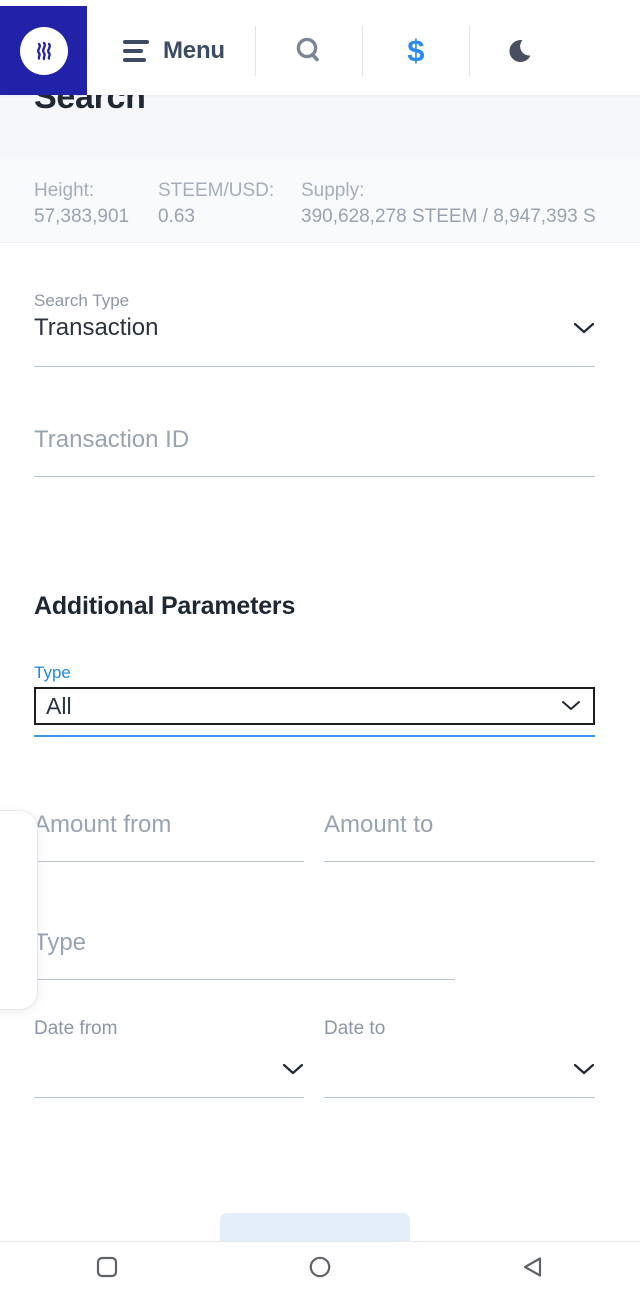 The image size is (640, 1297). What do you see at coordinates (314, 476) in the screenshot?
I see `transaction-id-underline` at bounding box center [314, 476].